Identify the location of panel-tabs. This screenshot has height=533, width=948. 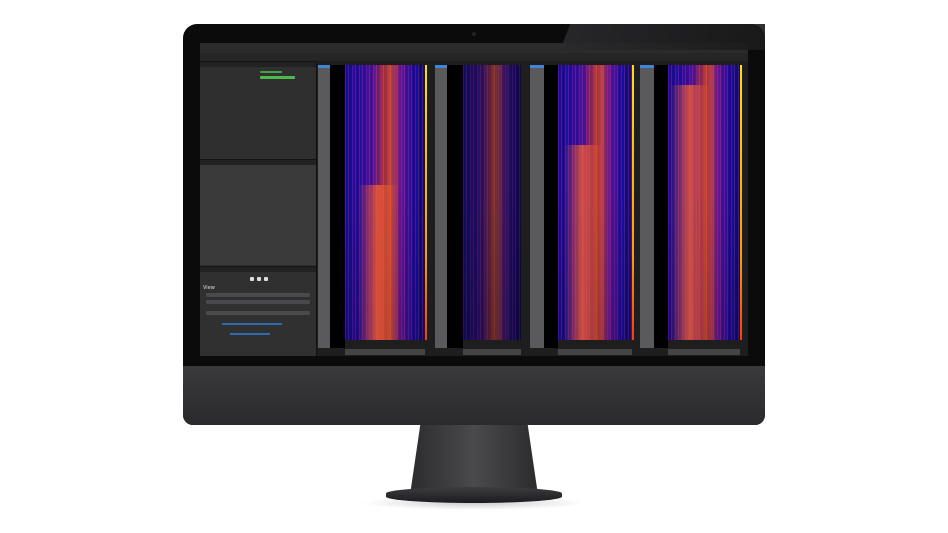
(258, 269).